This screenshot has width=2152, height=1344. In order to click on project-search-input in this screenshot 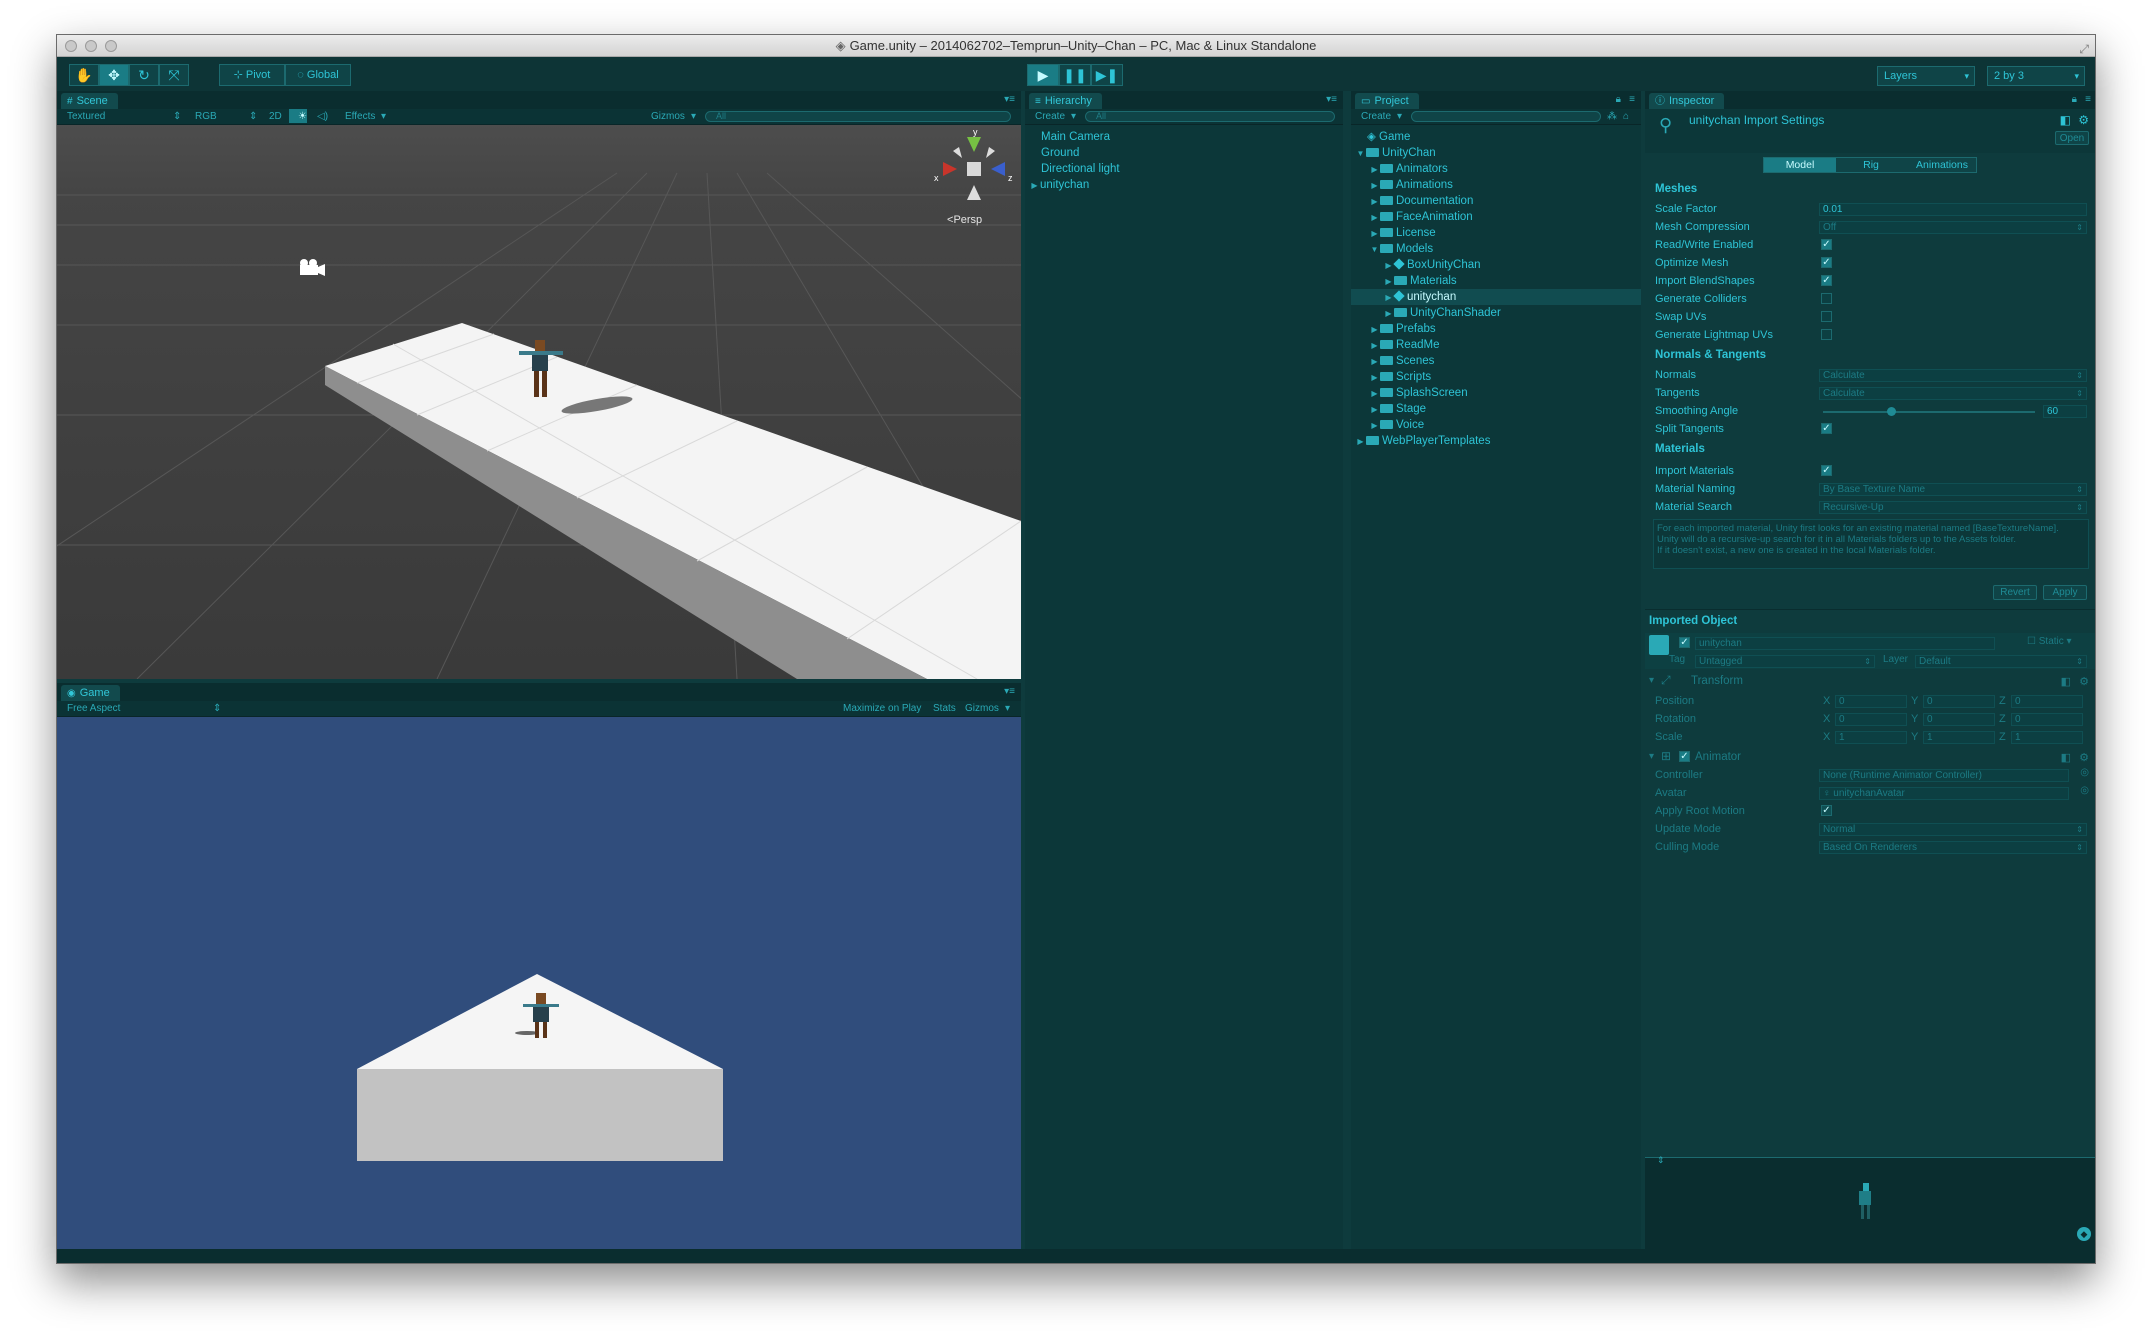, I will do `click(1506, 116)`.